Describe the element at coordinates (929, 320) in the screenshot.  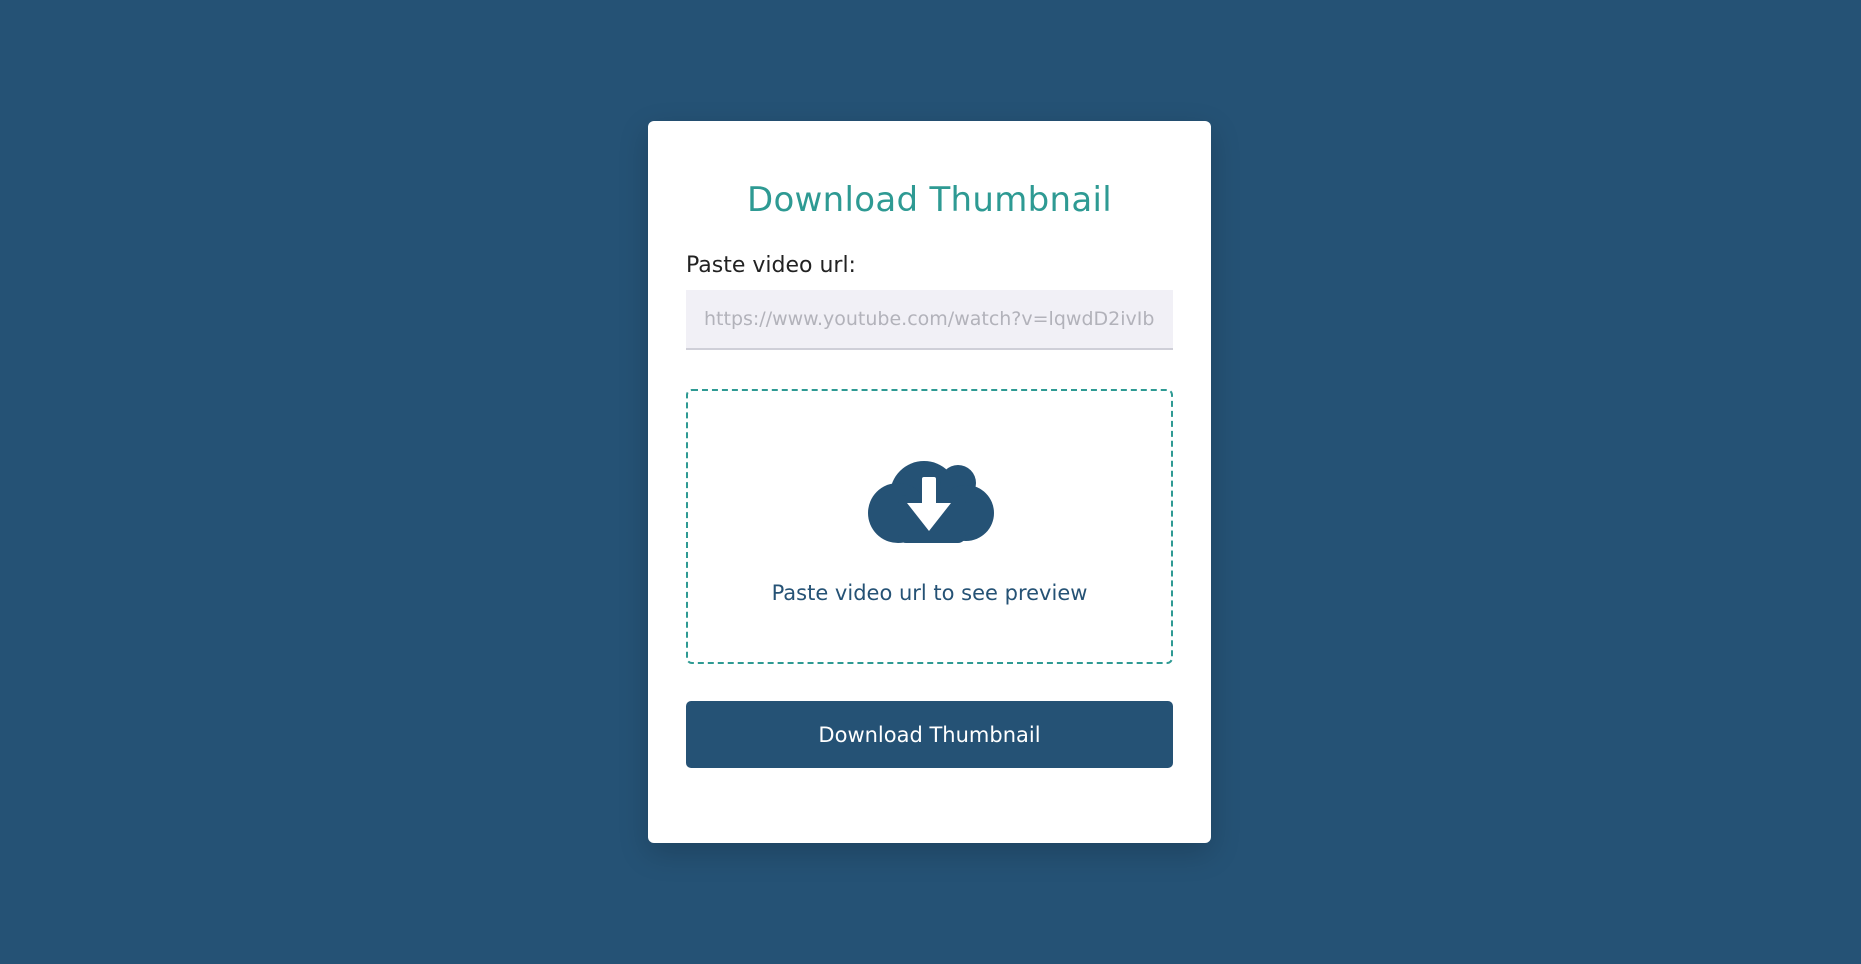
I see `video-url-input` at that location.